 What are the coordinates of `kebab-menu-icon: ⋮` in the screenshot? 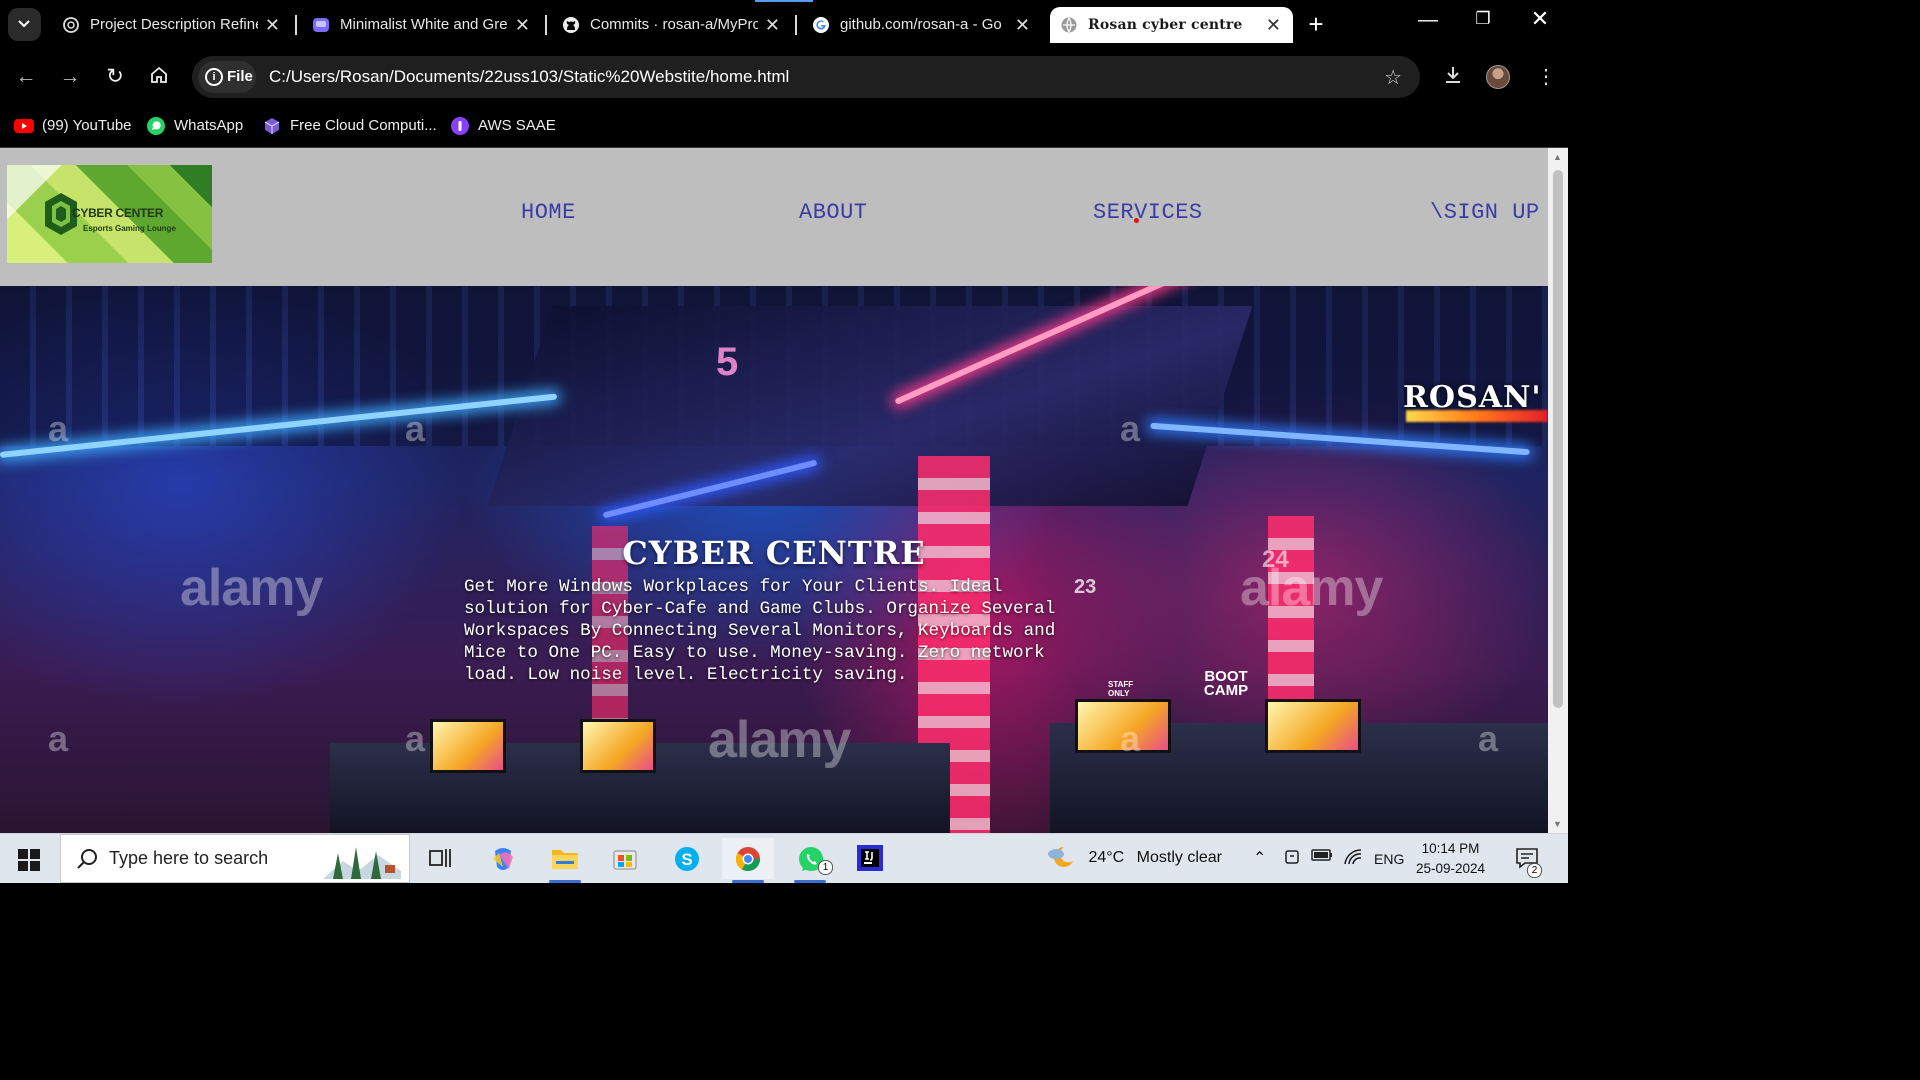 It's located at (1546, 76).